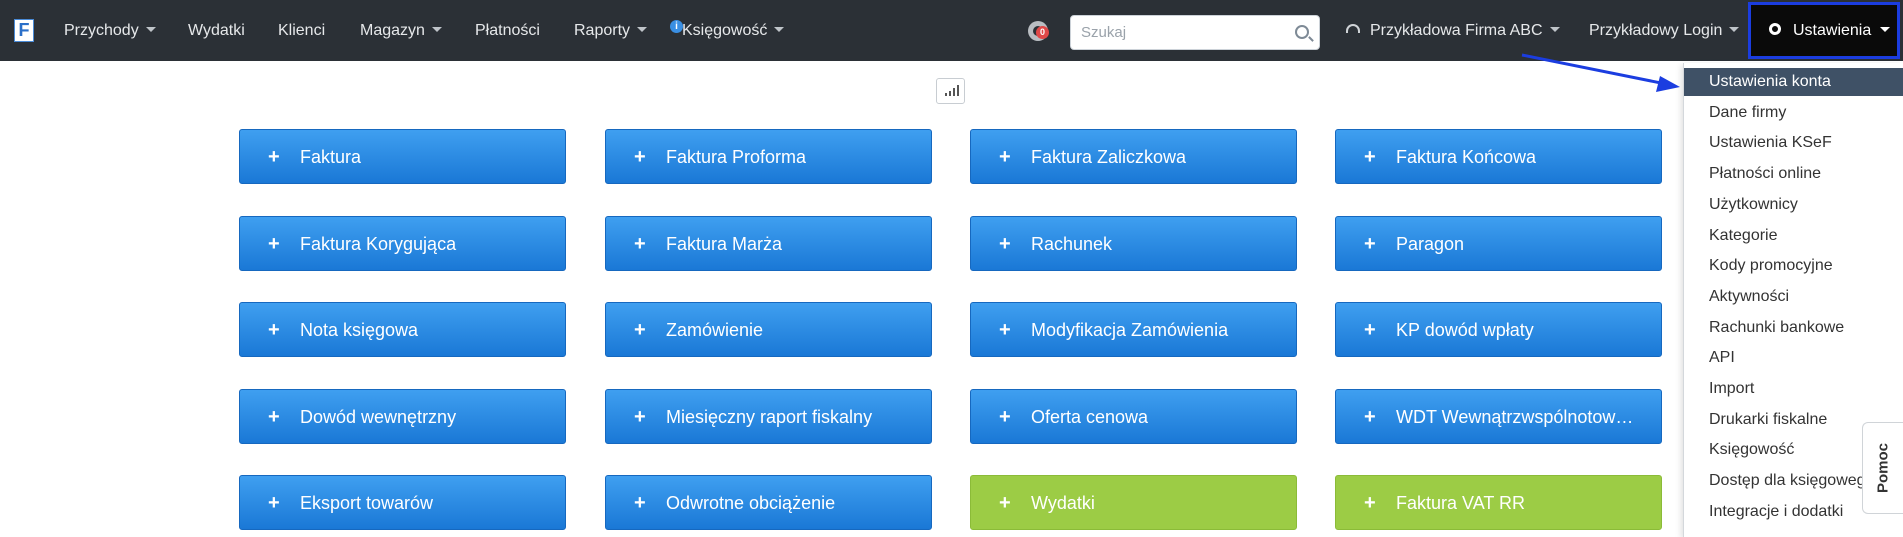 This screenshot has width=1903, height=537. What do you see at coordinates (24, 30) in the screenshot?
I see `app-logo: F` at bounding box center [24, 30].